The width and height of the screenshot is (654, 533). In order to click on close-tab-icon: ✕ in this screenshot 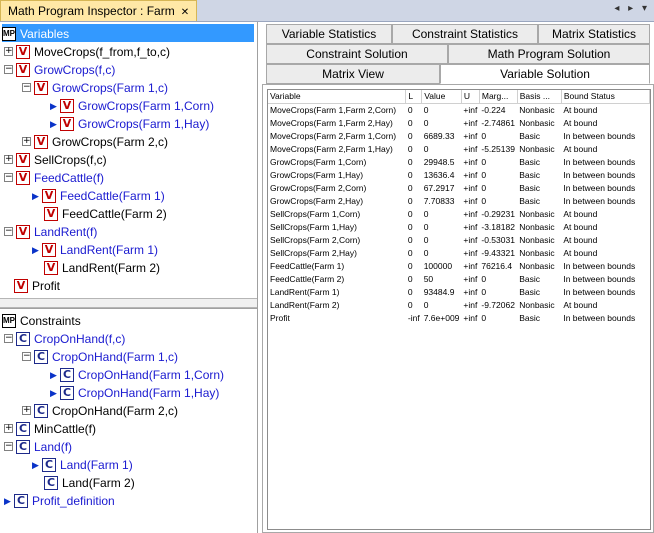, I will do `click(185, 12)`.